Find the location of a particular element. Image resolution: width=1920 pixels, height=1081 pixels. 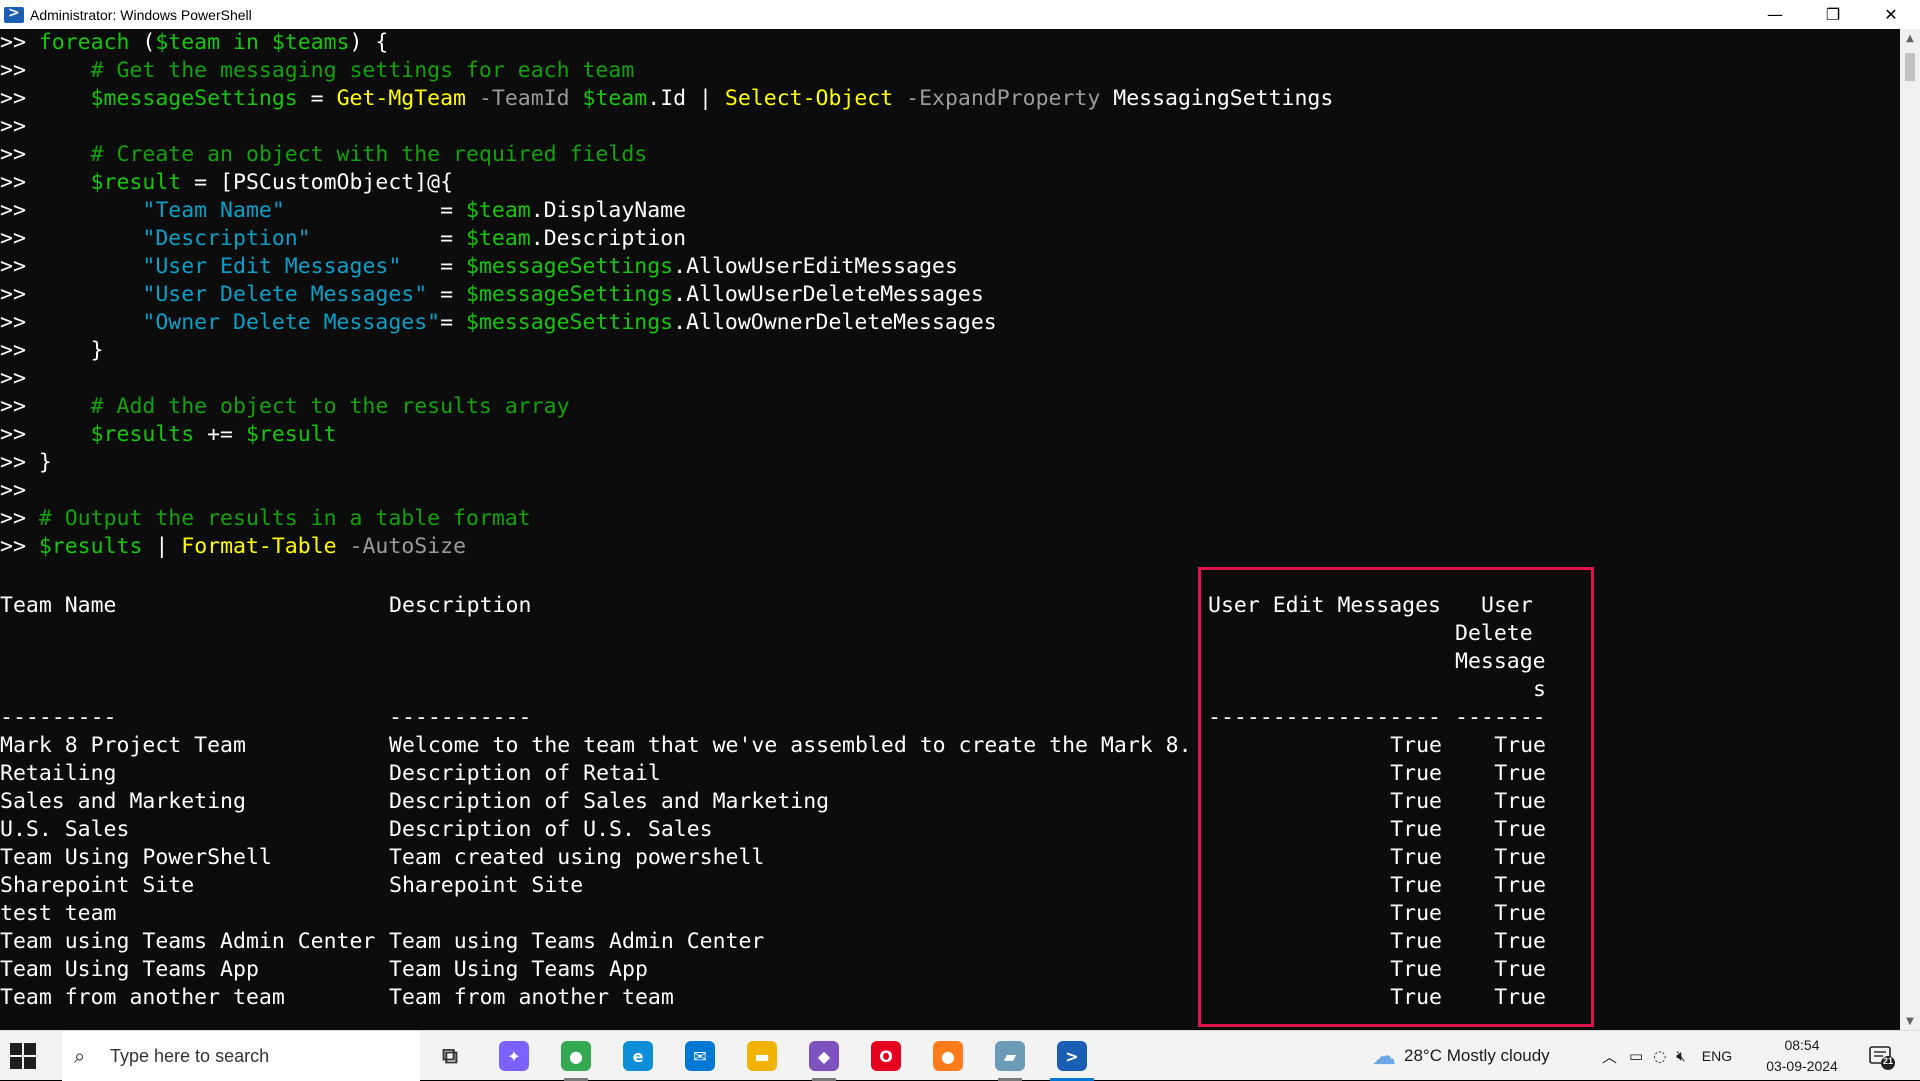

taskbar-app-edge: e is located at coordinates (638, 1056).